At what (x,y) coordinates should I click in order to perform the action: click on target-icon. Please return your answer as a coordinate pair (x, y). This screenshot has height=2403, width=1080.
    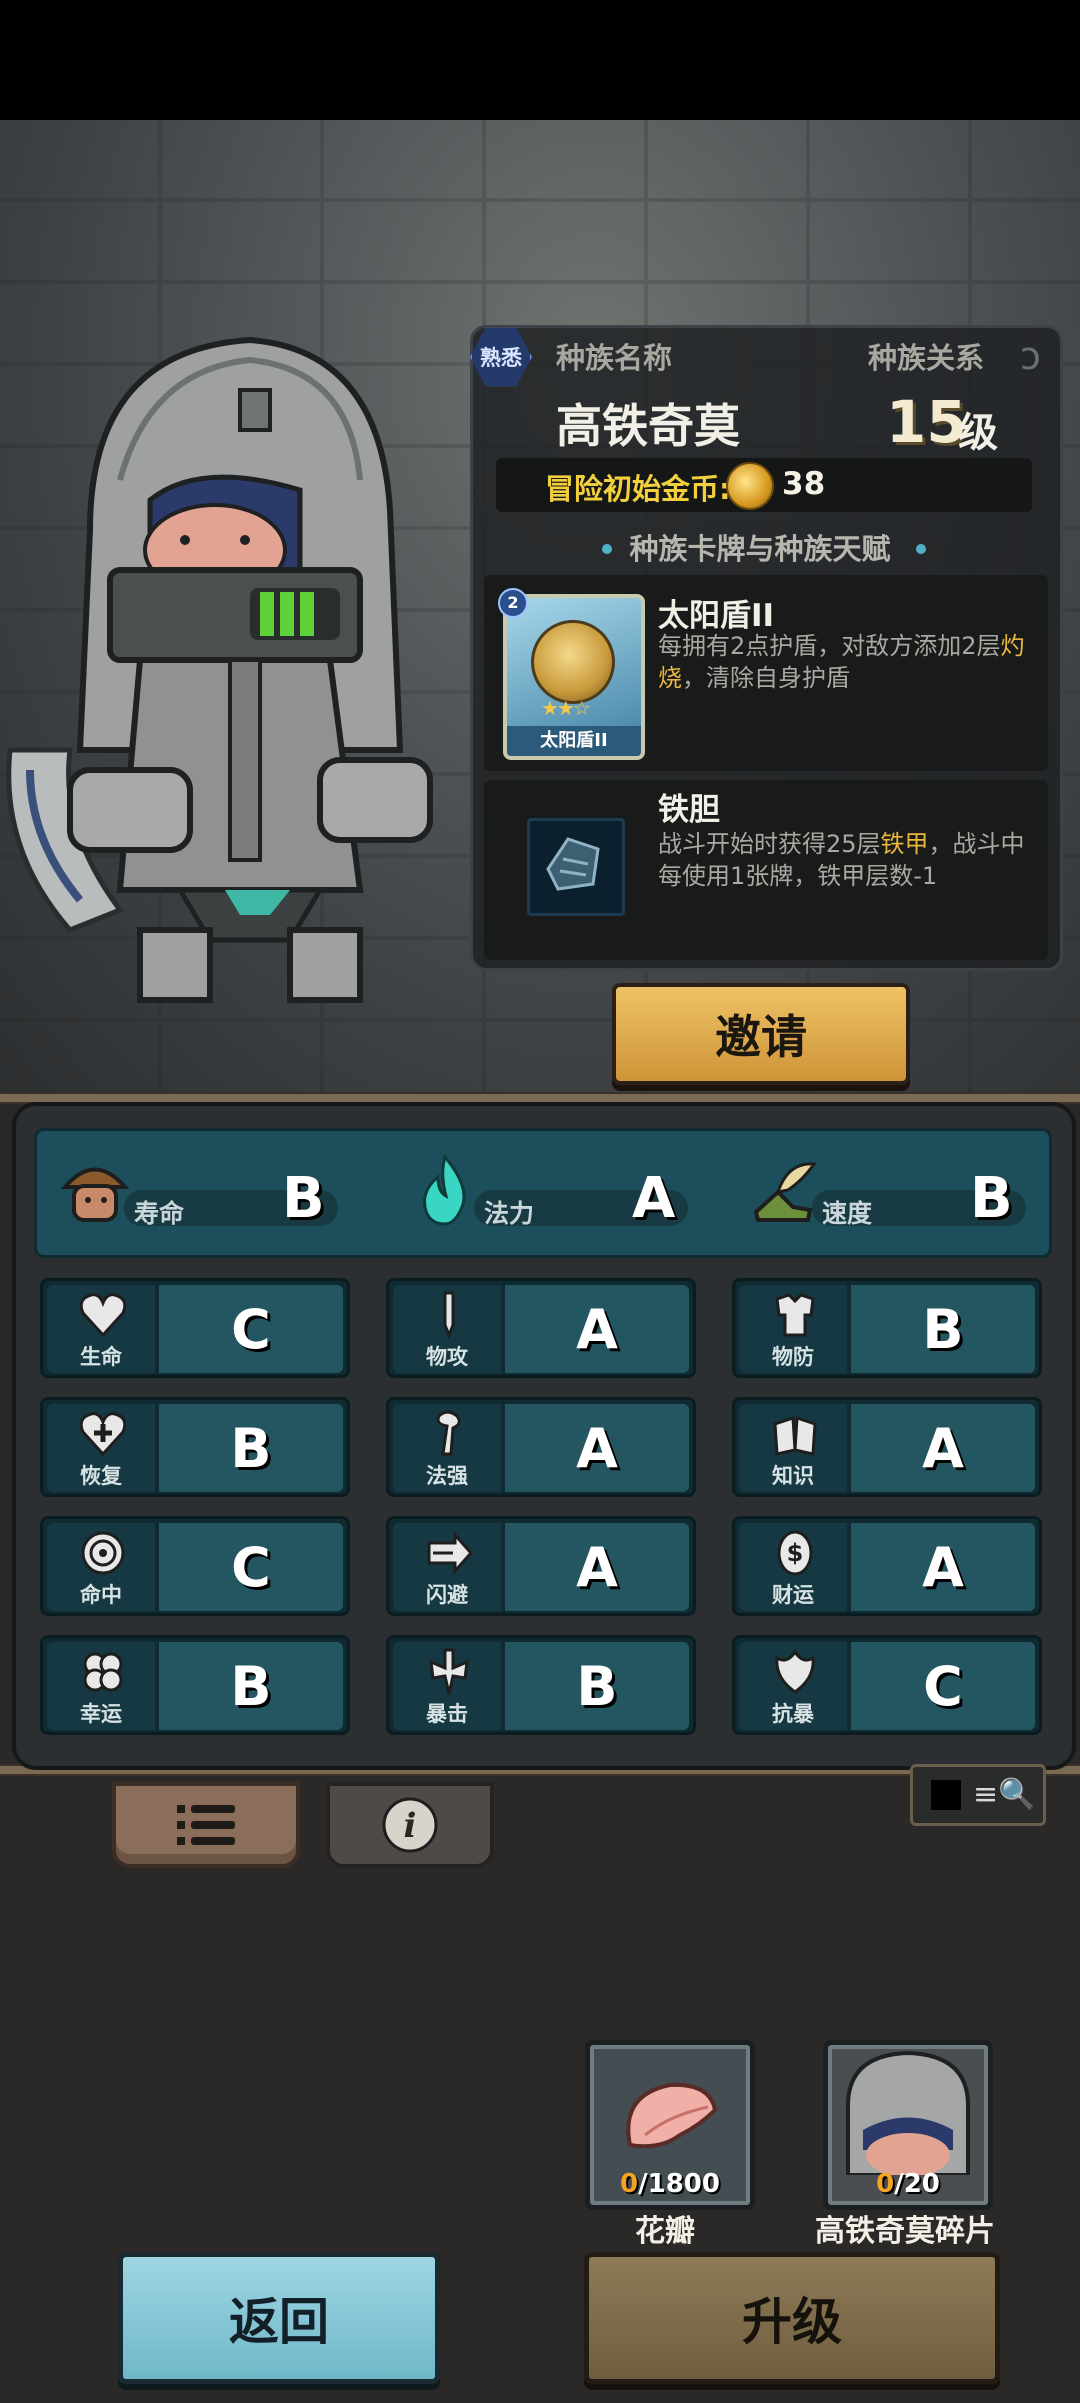
    Looking at the image, I should click on (103, 1553).